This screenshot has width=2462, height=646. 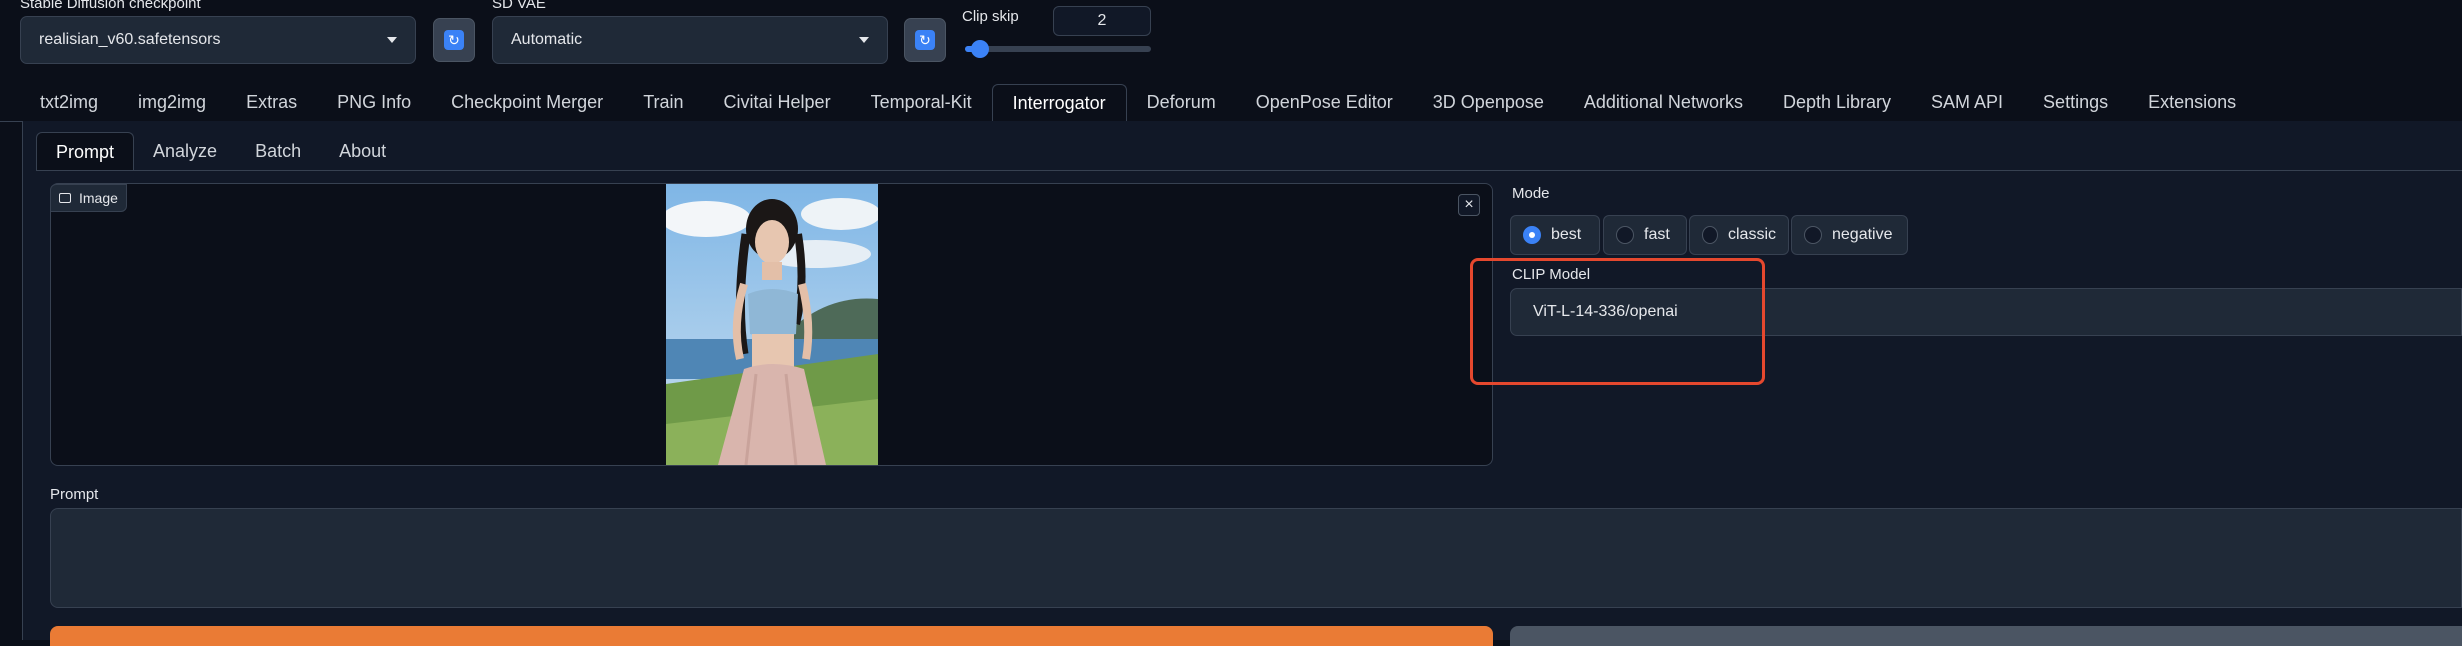 What do you see at coordinates (771, 636) in the screenshot?
I see `interrogate-button` at bounding box center [771, 636].